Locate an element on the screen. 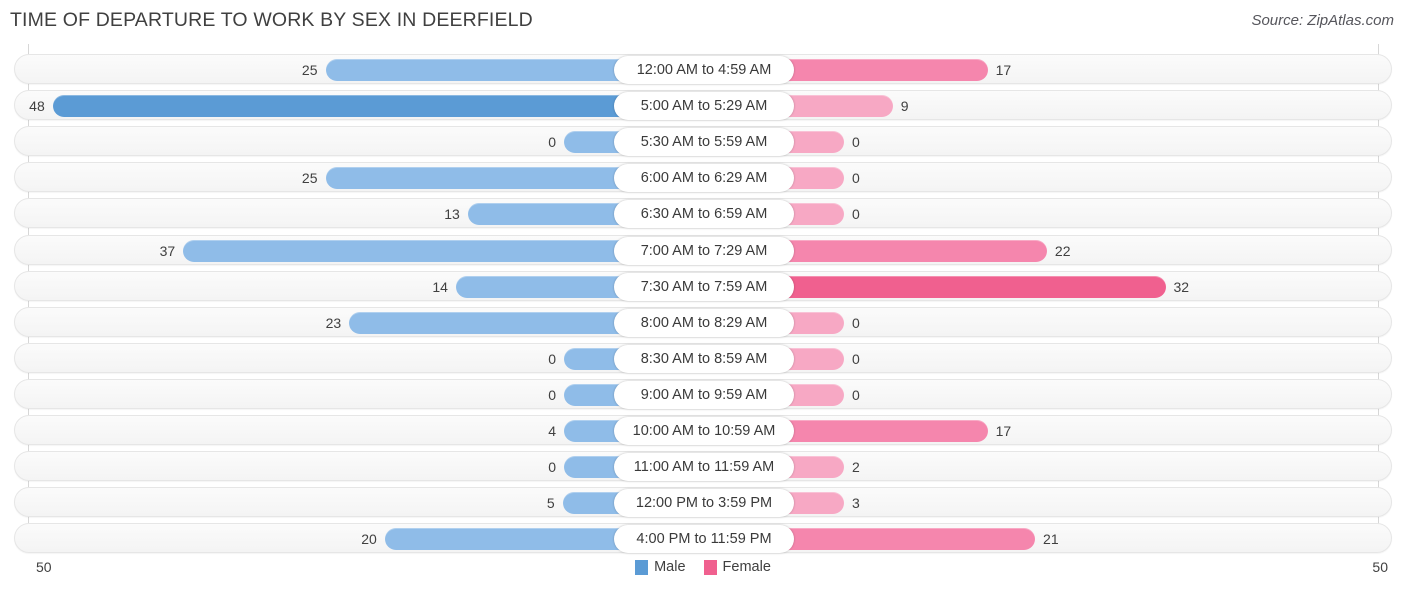  bar-value-female: 22 is located at coordinates (1062, 250).